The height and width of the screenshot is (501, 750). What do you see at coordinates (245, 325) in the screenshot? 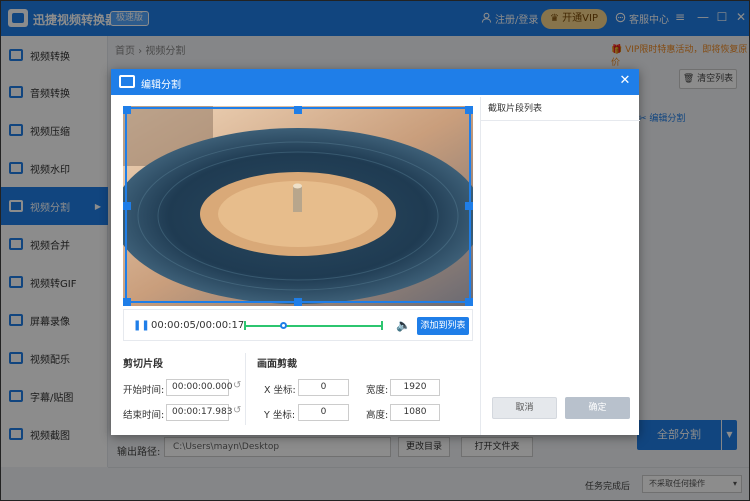
I see `trim-start-handle` at bounding box center [245, 325].